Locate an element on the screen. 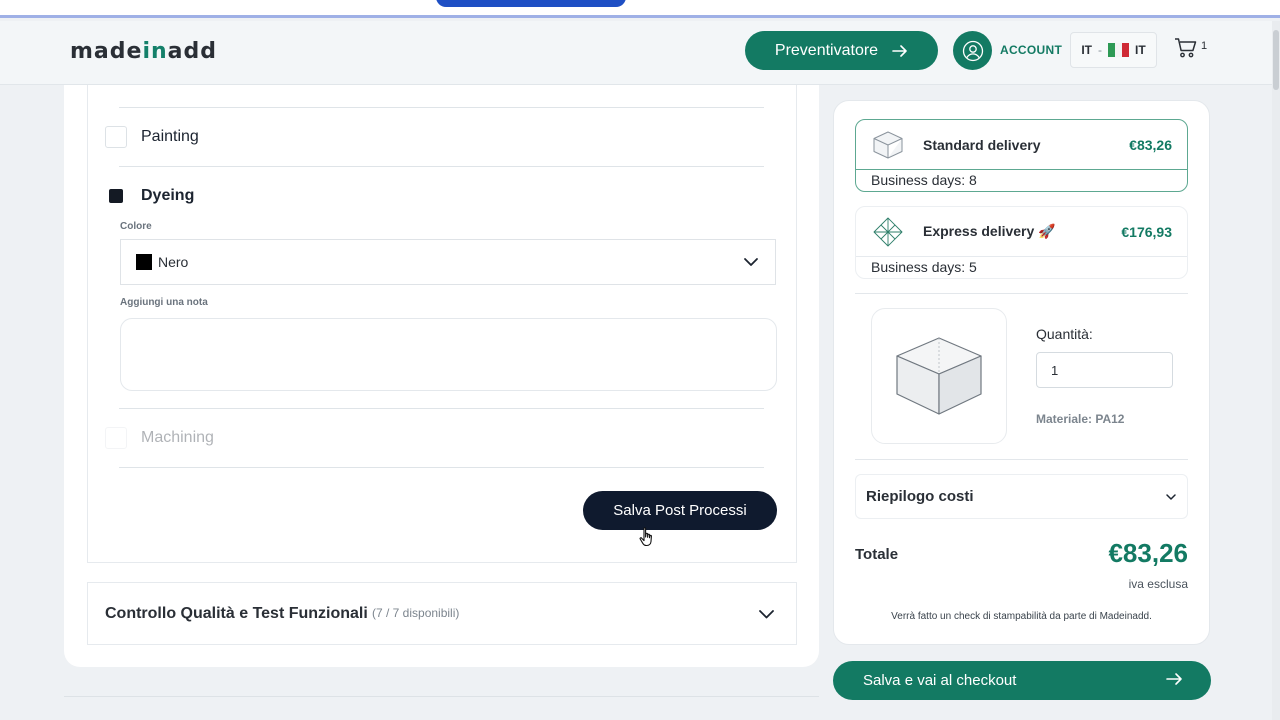 The width and height of the screenshot is (1280, 720). total-value: €83,26 is located at coordinates (1148, 553).